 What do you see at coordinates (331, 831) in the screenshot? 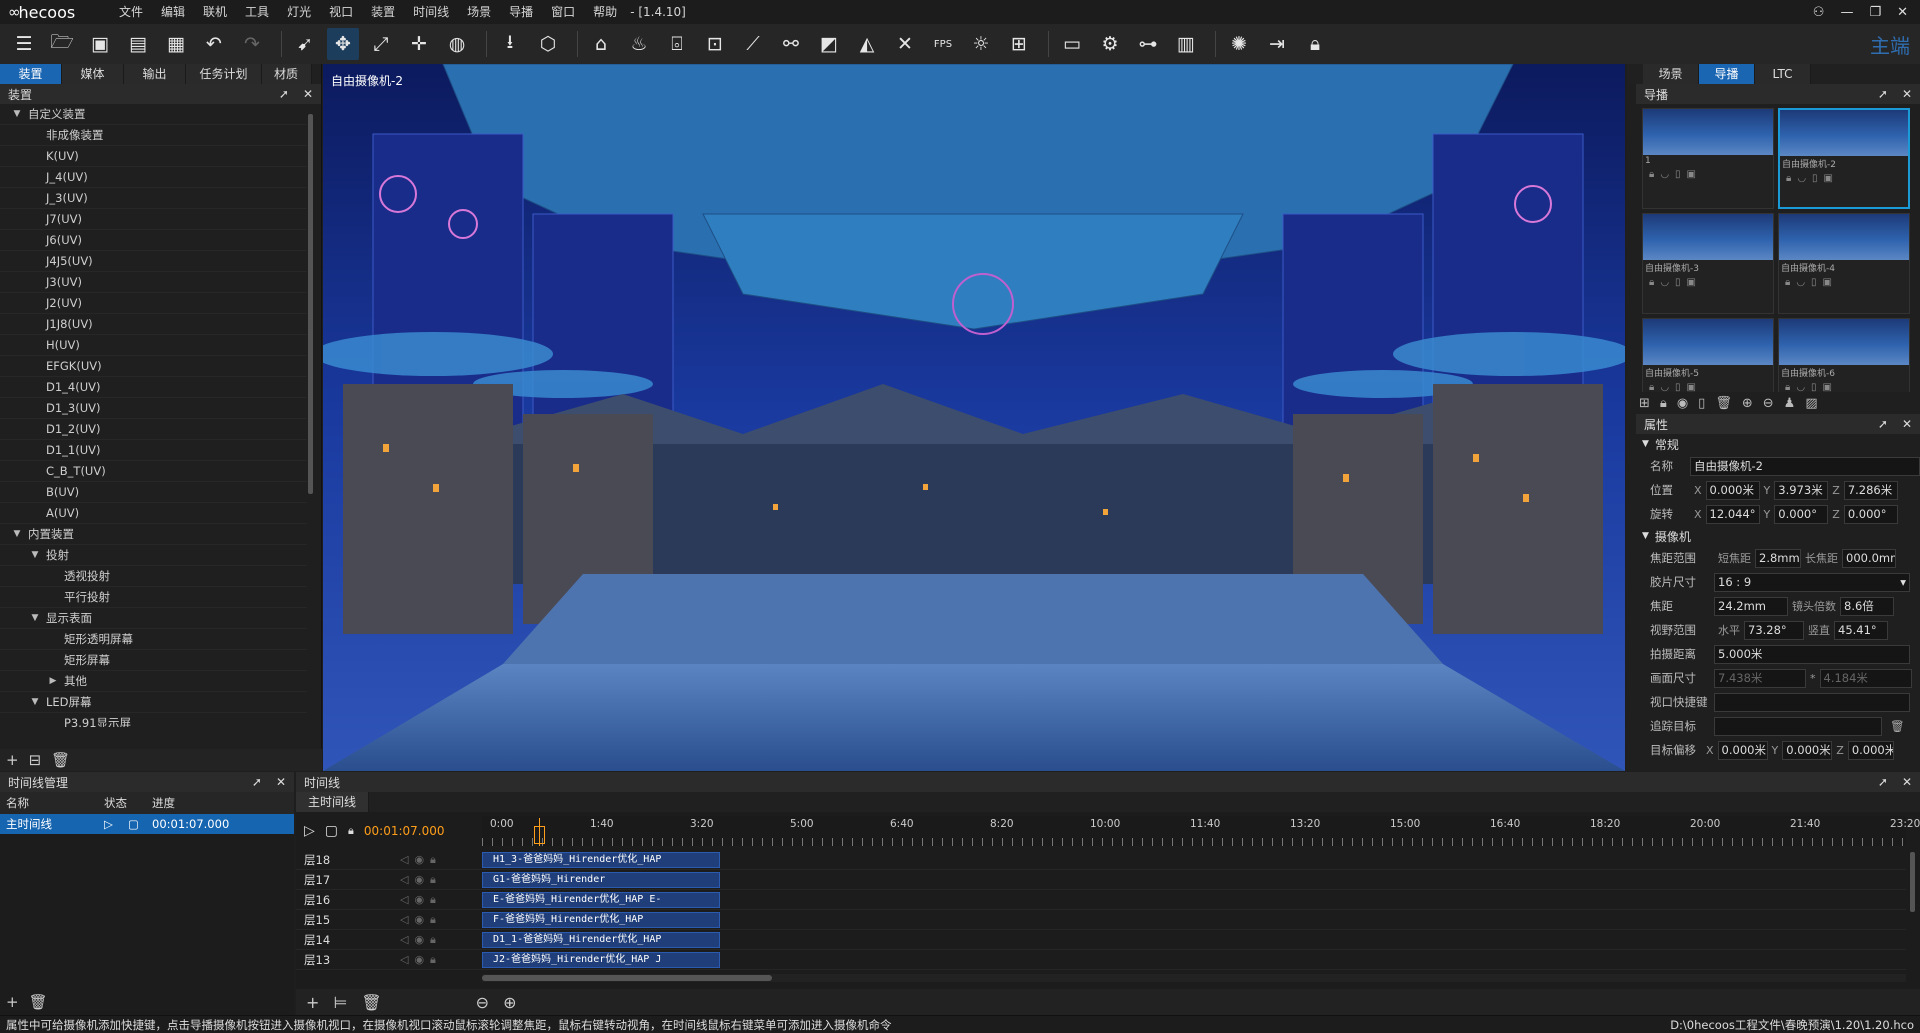
I see `stop-icon: ▢` at bounding box center [331, 831].